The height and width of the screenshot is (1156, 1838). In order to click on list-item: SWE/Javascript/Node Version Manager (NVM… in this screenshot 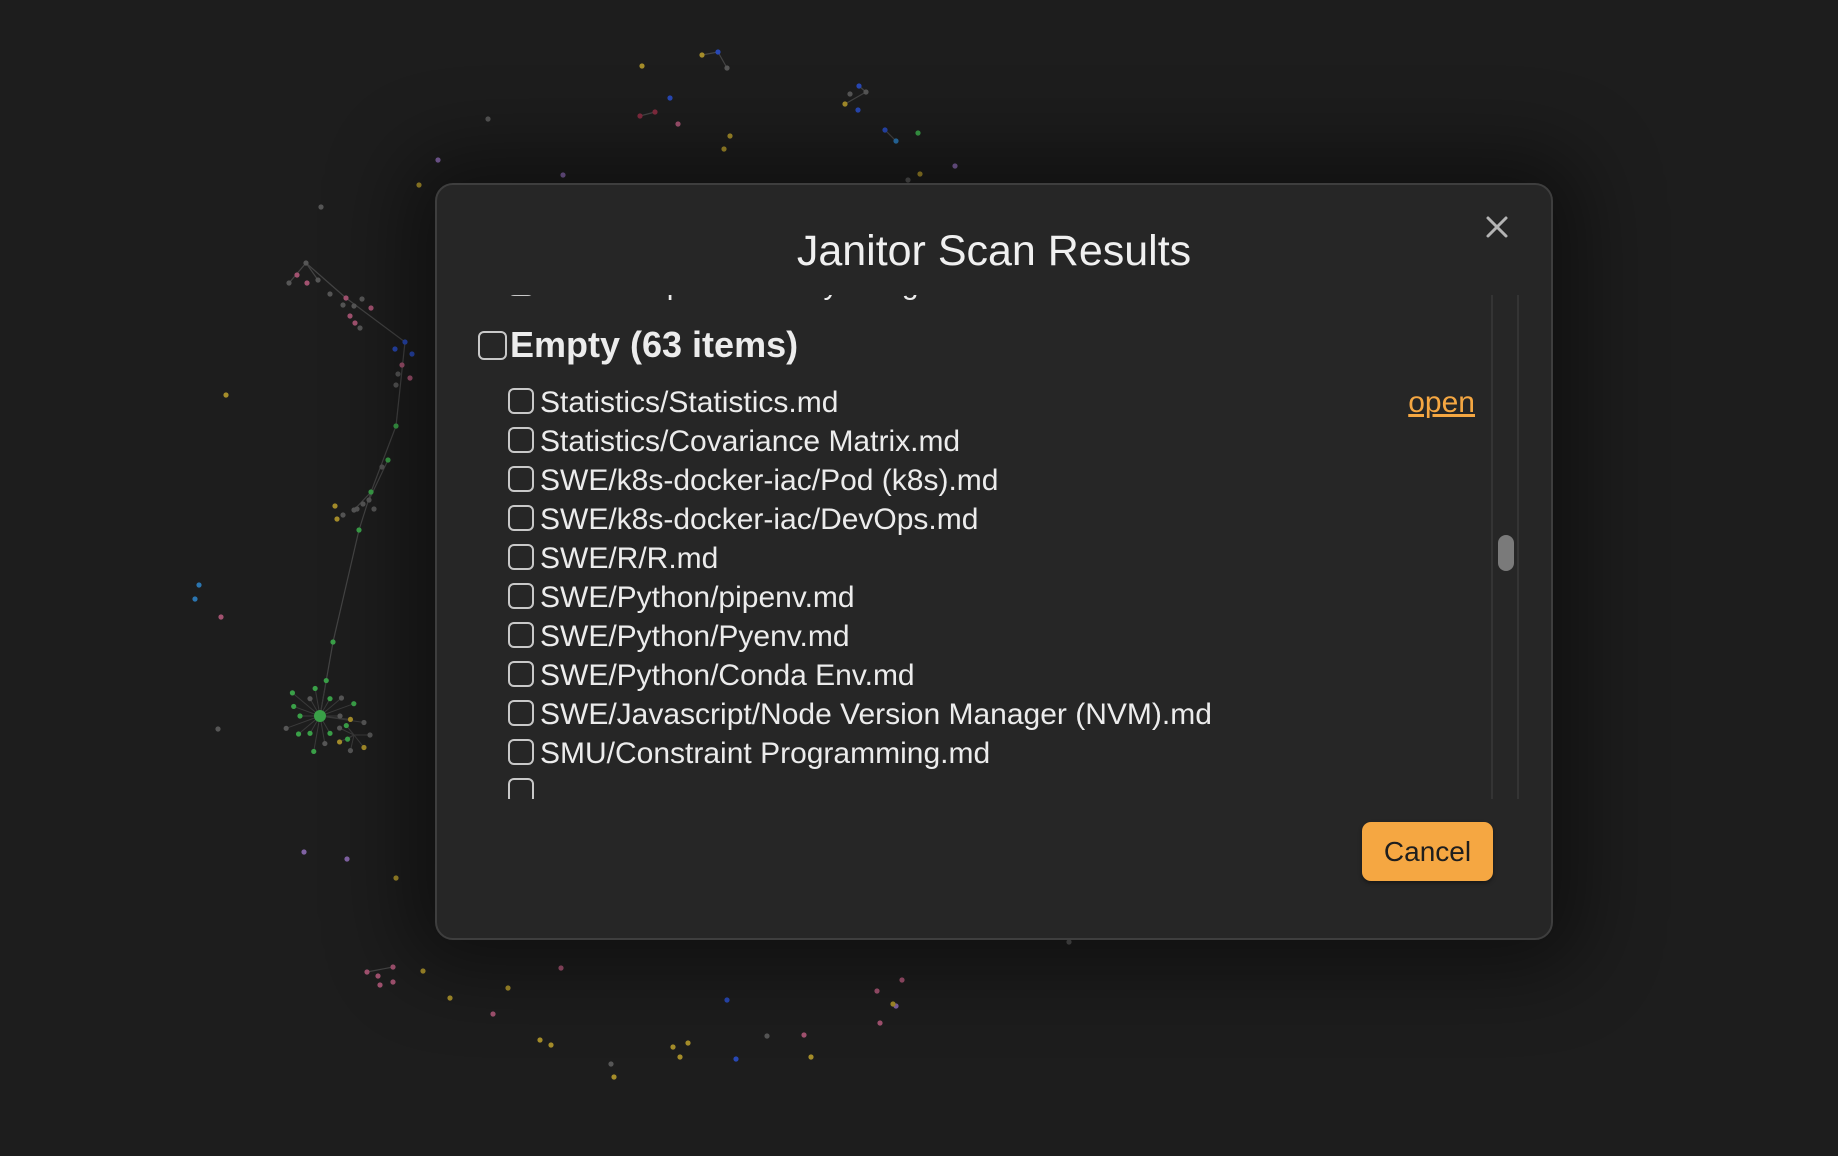, I will do `click(992, 716)`.